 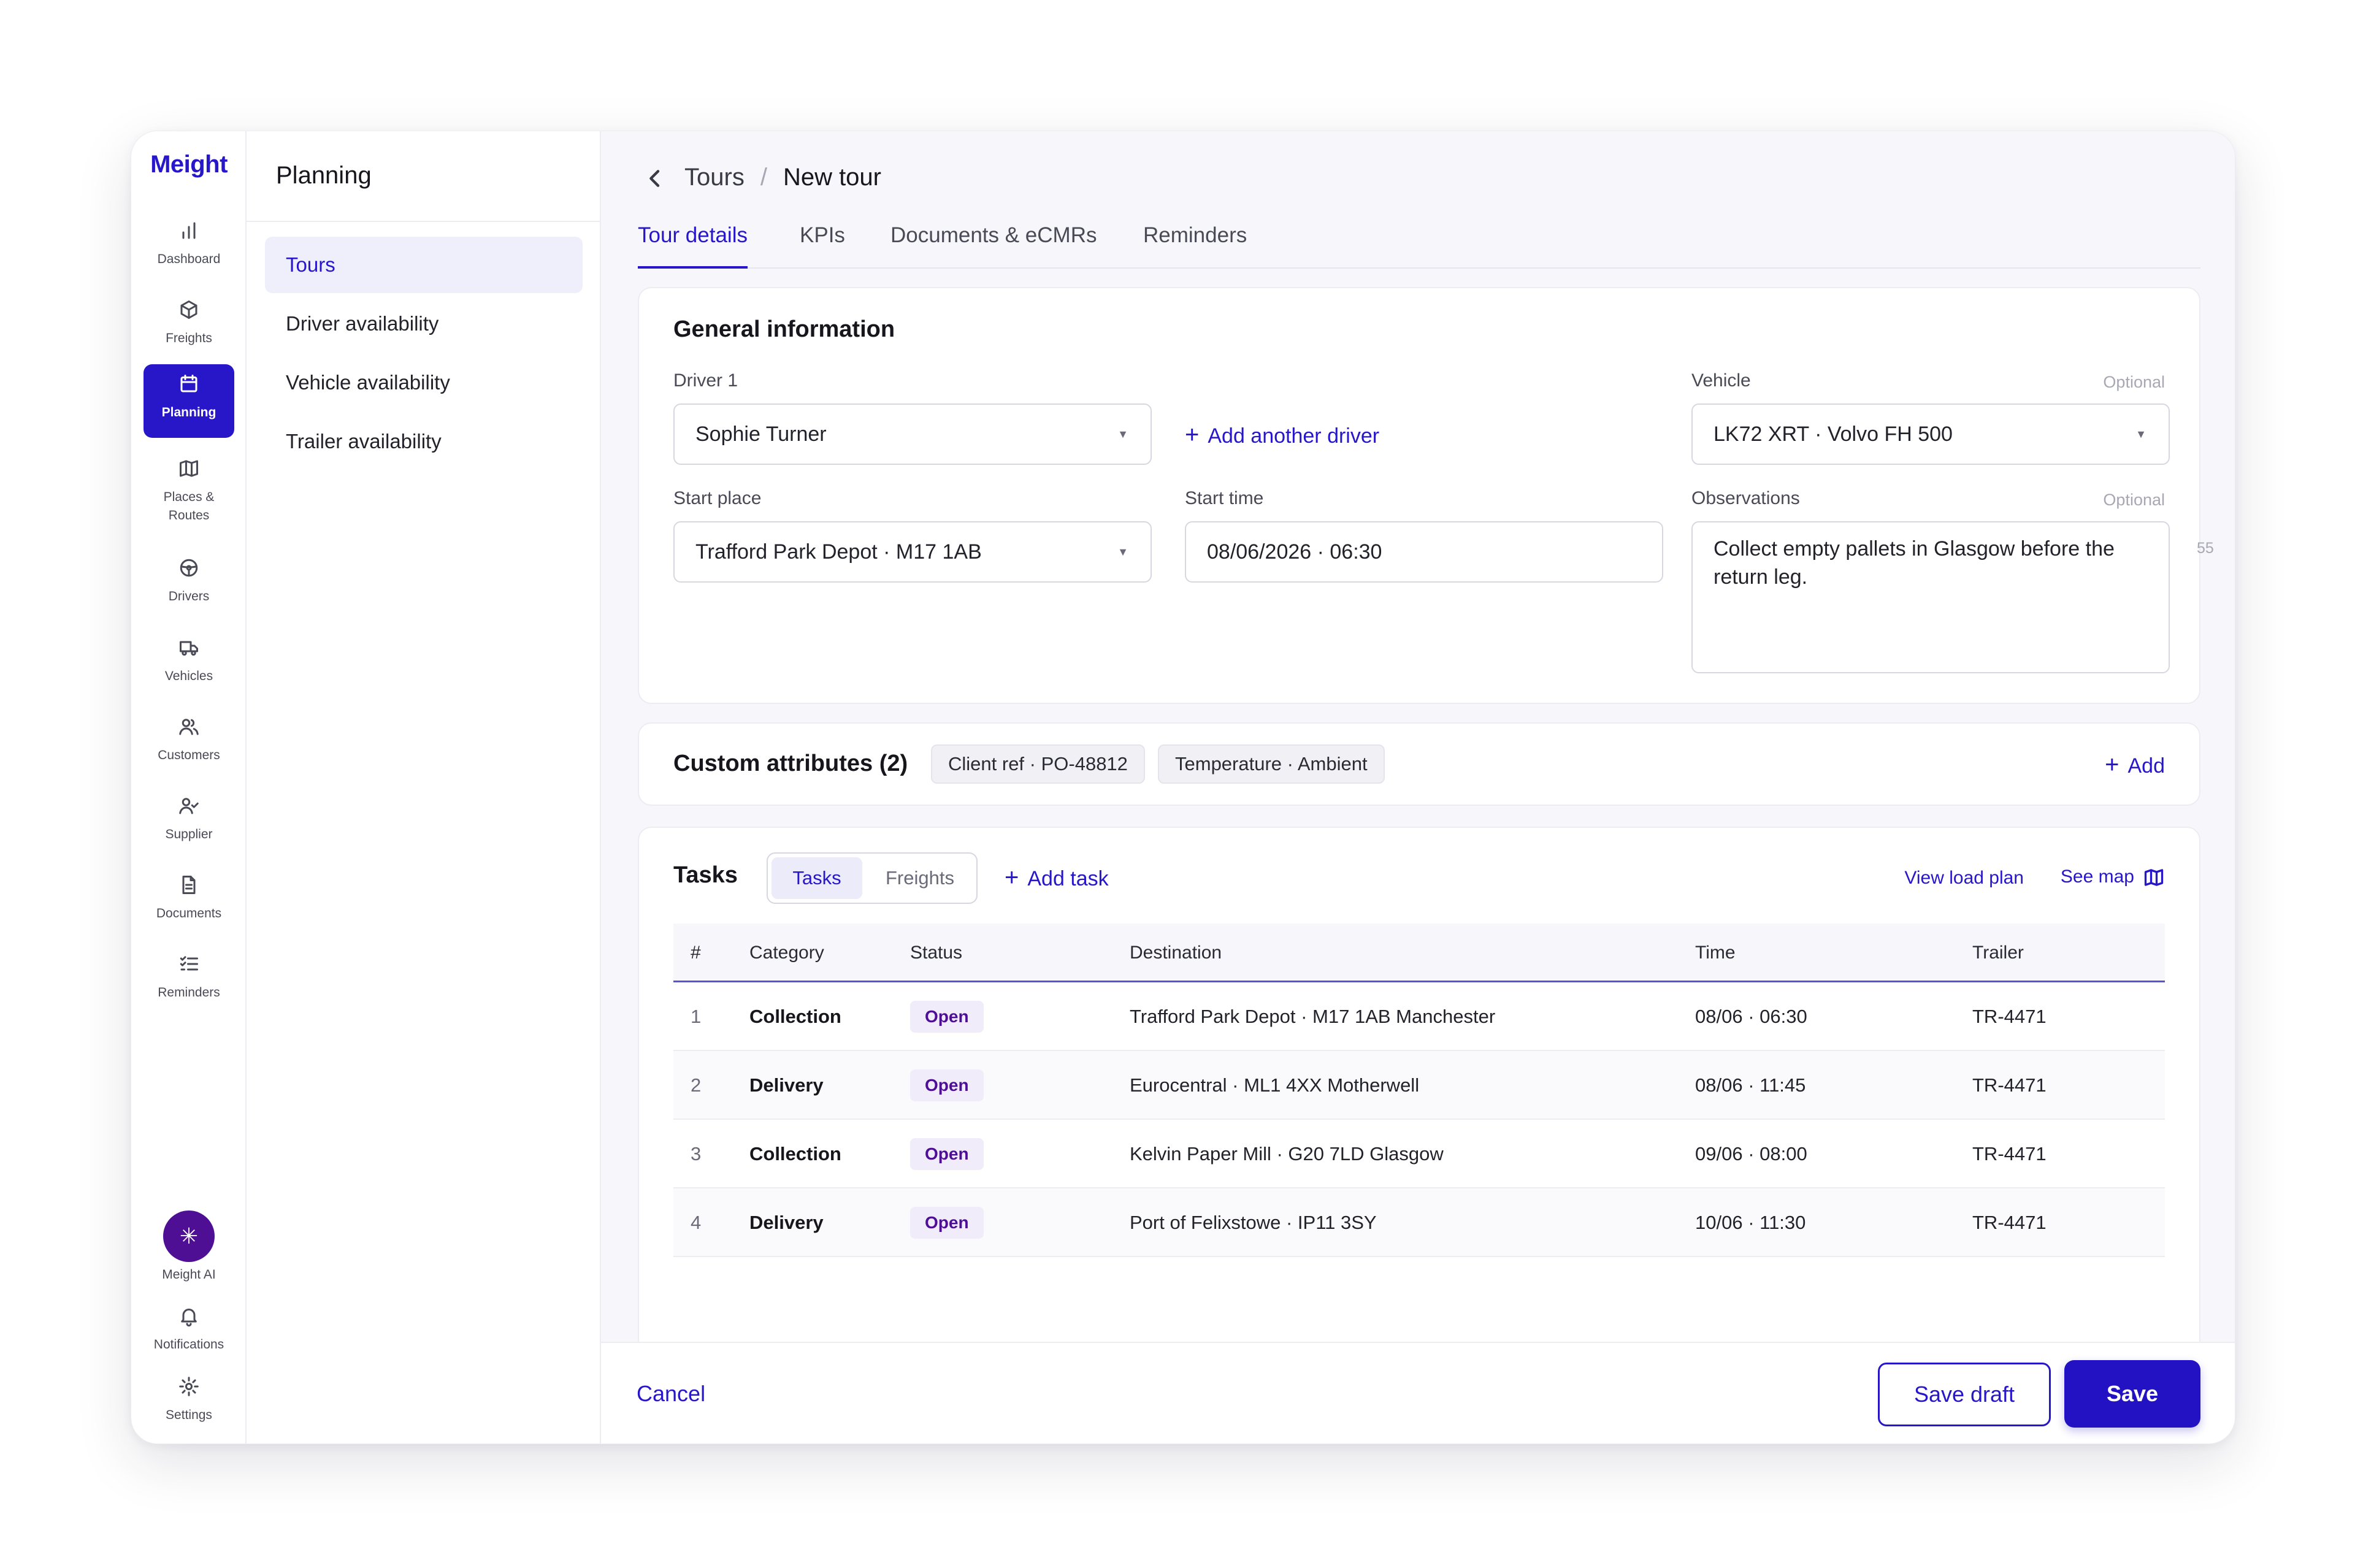 What do you see at coordinates (790, 763) in the screenshot?
I see `custom-attributes-title: Custom attributes (2)` at bounding box center [790, 763].